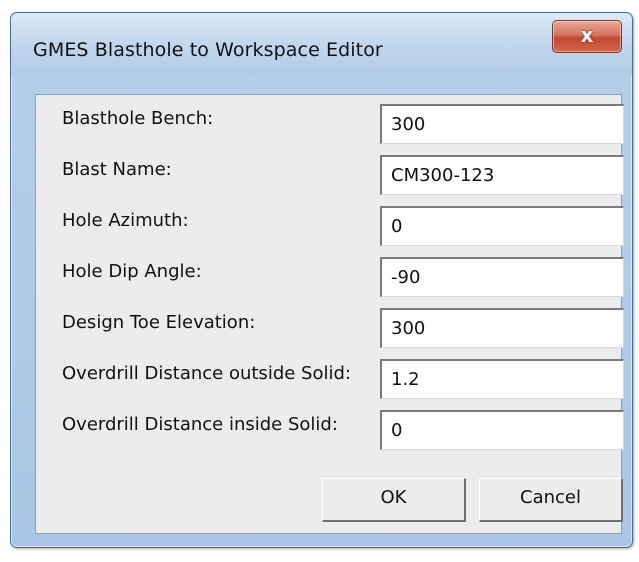 Image resolution: width=639 pixels, height=562 pixels. Describe the element at coordinates (502, 379) in the screenshot. I see `overdrill-outside-input: 1.2` at that location.